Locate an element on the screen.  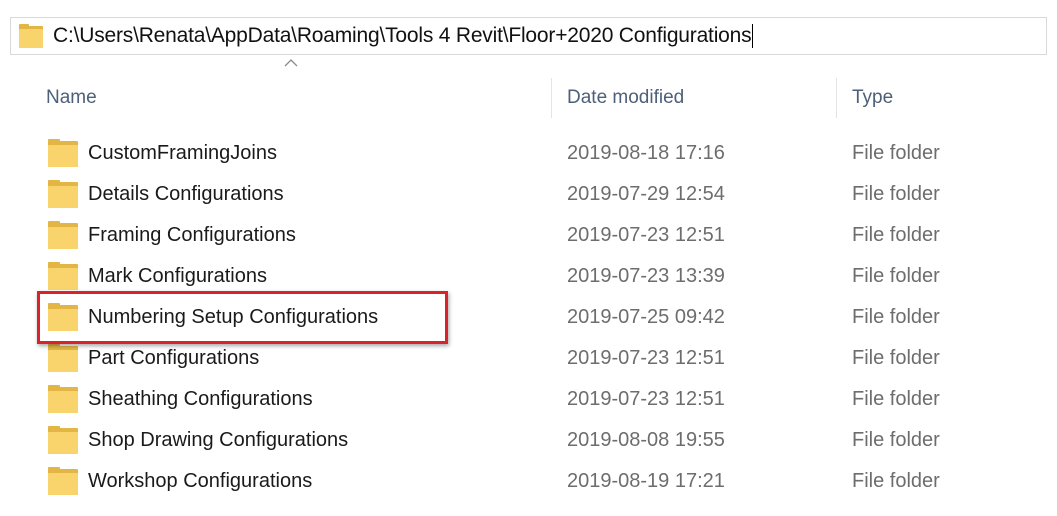
item-name: CustomFramingJoins is located at coordinates (182, 153).